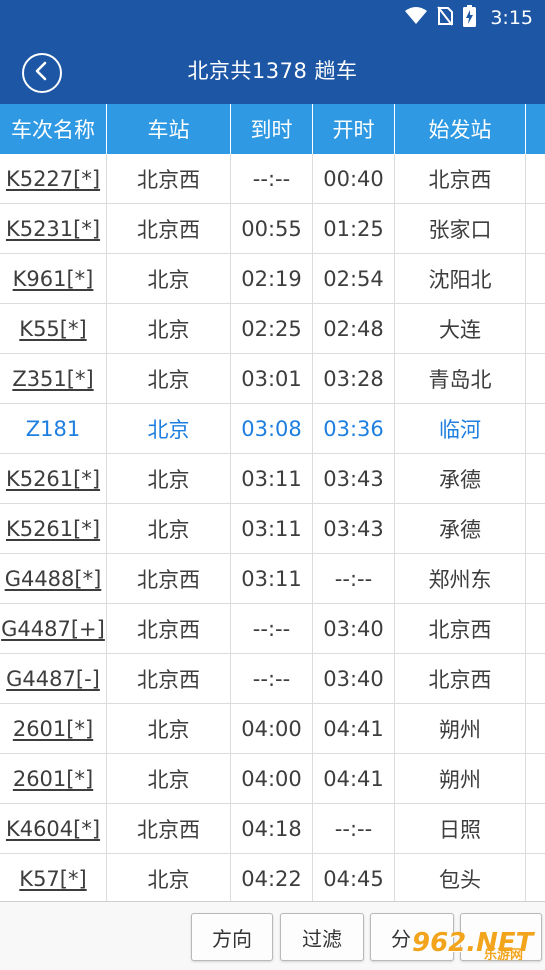 Image resolution: width=545 pixels, height=970 pixels. Describe the element at coordinates (354, 129) in the screenshot. I see `column-header-depart: 开时` at that location.